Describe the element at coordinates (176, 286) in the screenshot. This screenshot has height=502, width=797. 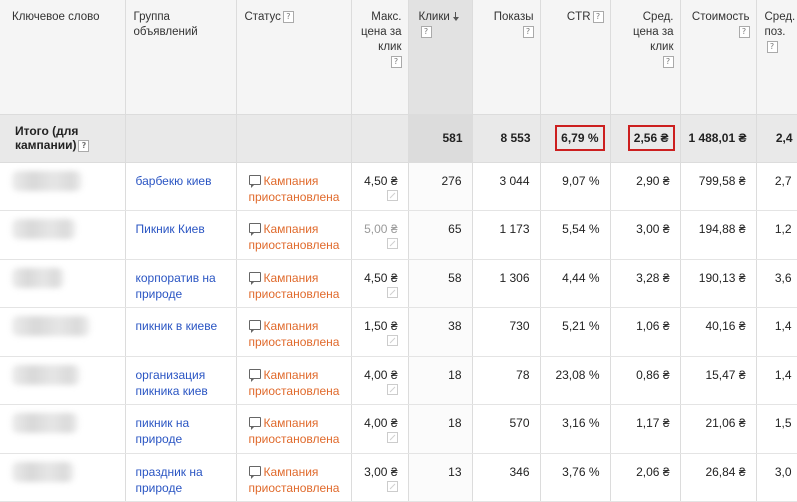
I see `ad-group-link: корпоратив на природе` at that location.